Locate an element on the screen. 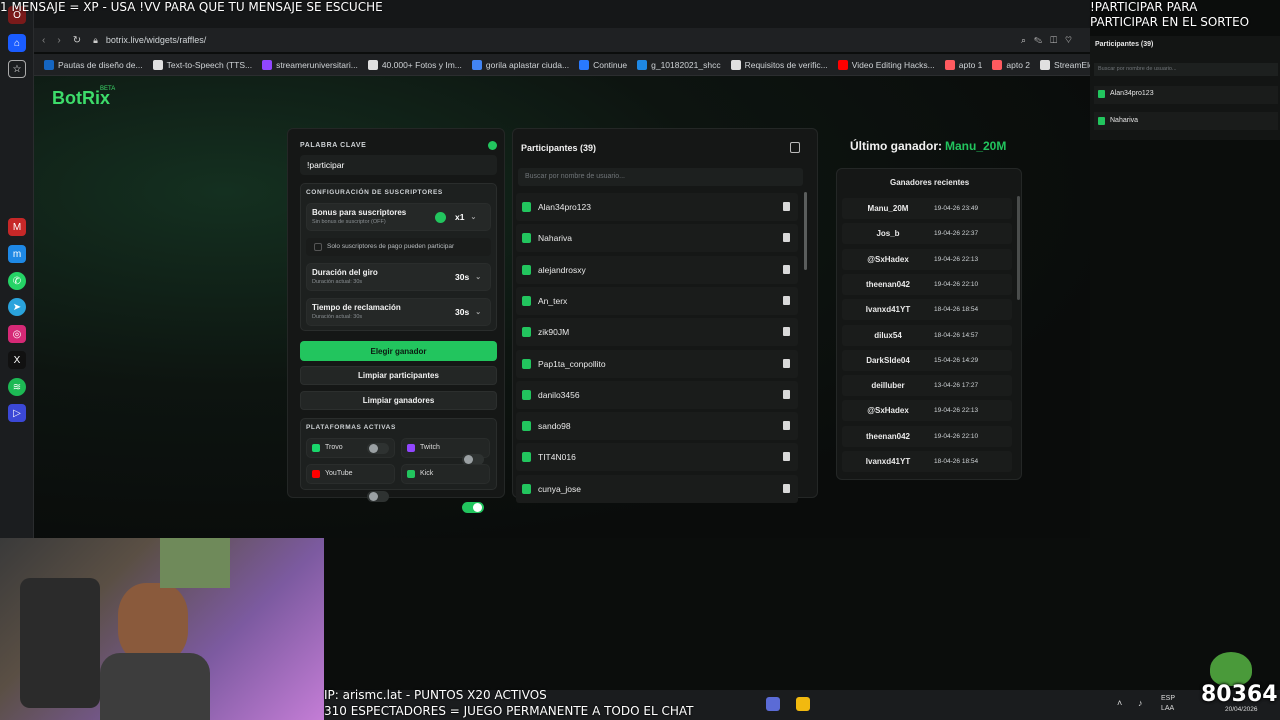 The image size is (1280, 720). bookmark-item: apto 1 is located at coordinates (963, 64).